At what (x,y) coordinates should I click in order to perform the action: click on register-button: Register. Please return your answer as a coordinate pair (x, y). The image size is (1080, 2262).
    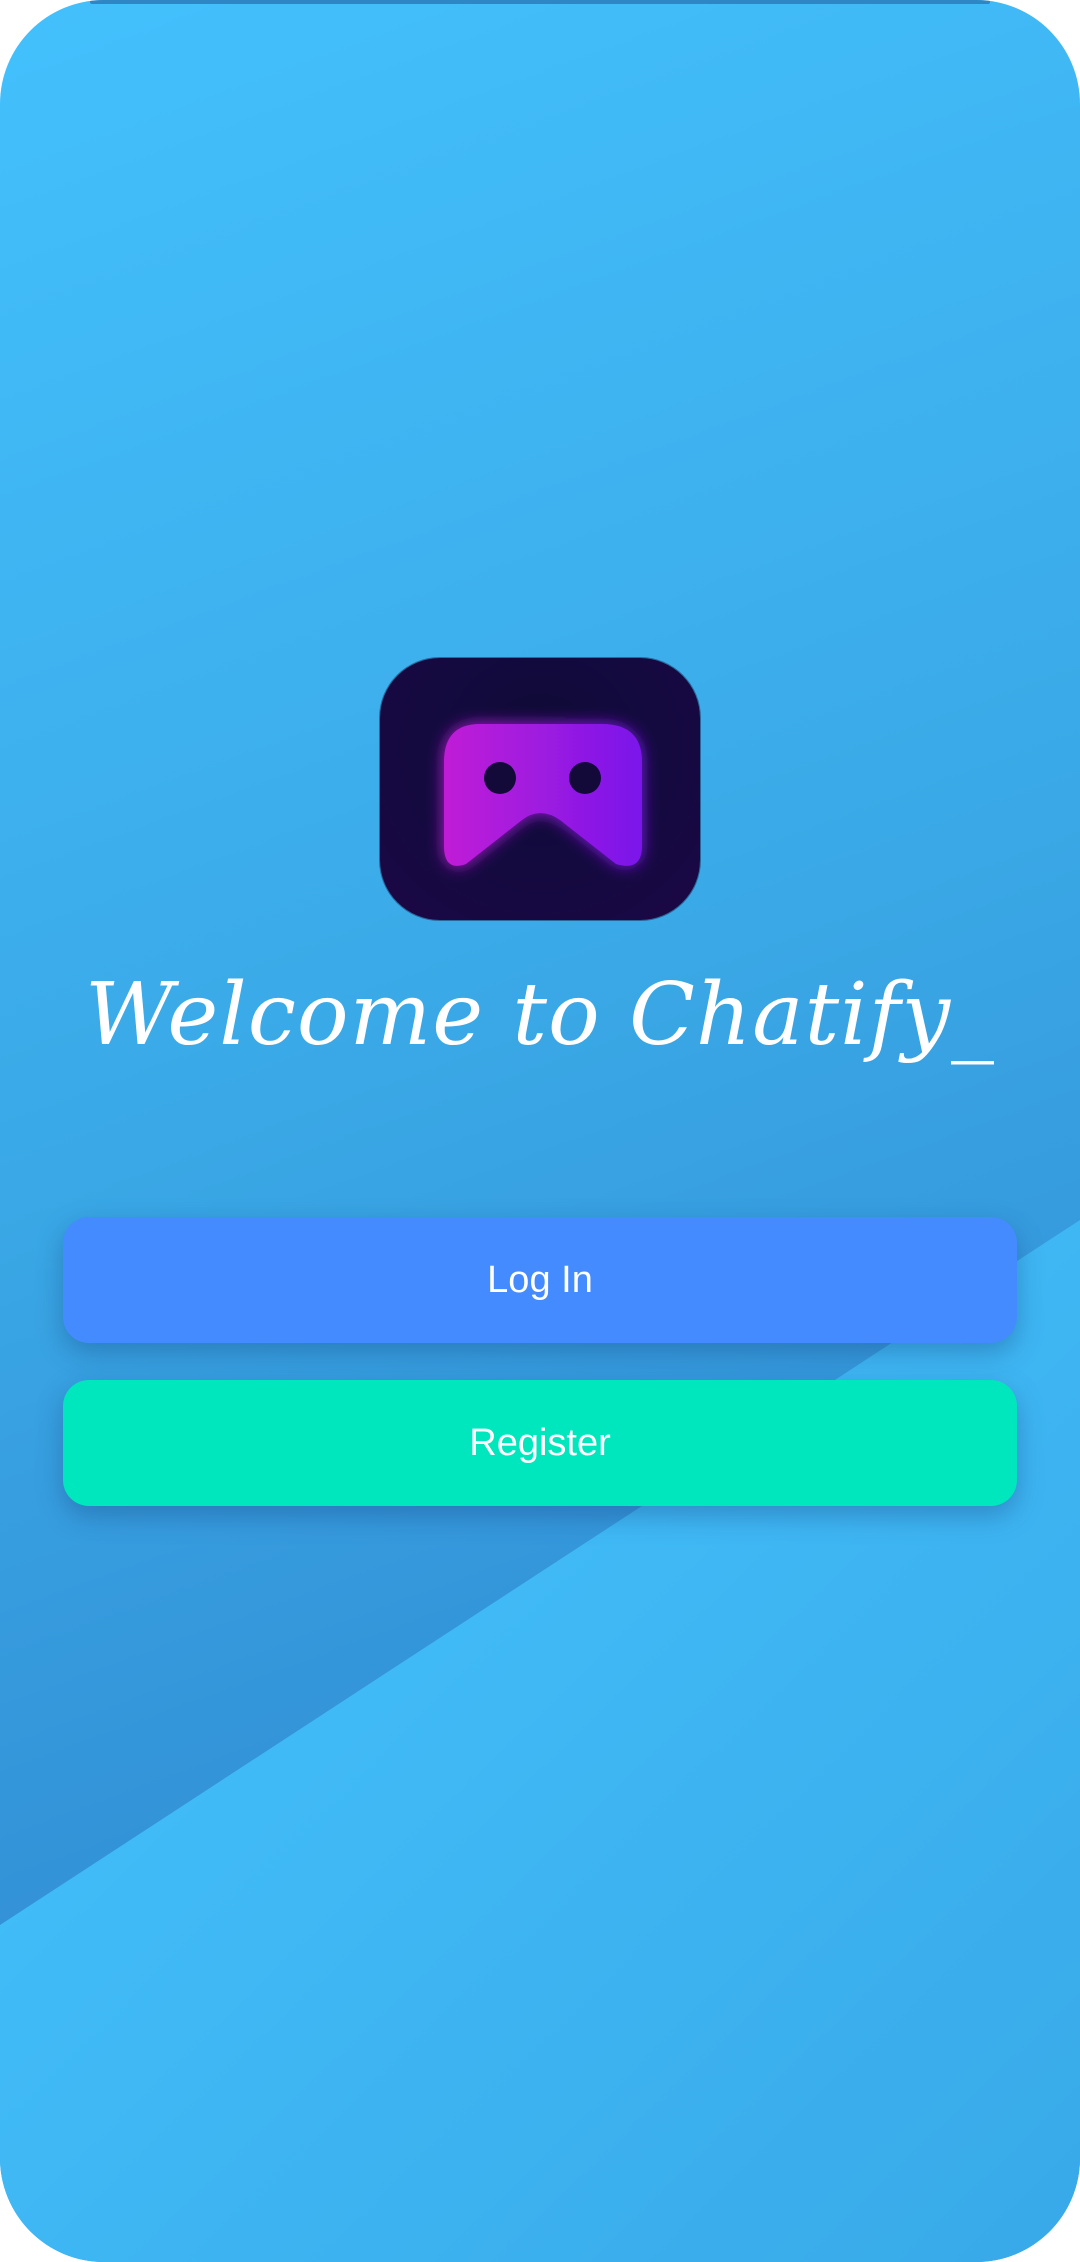
    Looking at the image, I should click on (540, 1443).